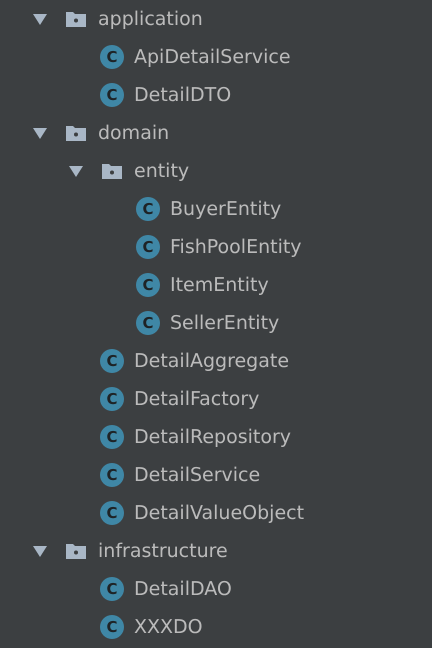 The height and width of the screenshot is (648, 432). I want to click on class-label: ItemEntity, so click(219, 285).